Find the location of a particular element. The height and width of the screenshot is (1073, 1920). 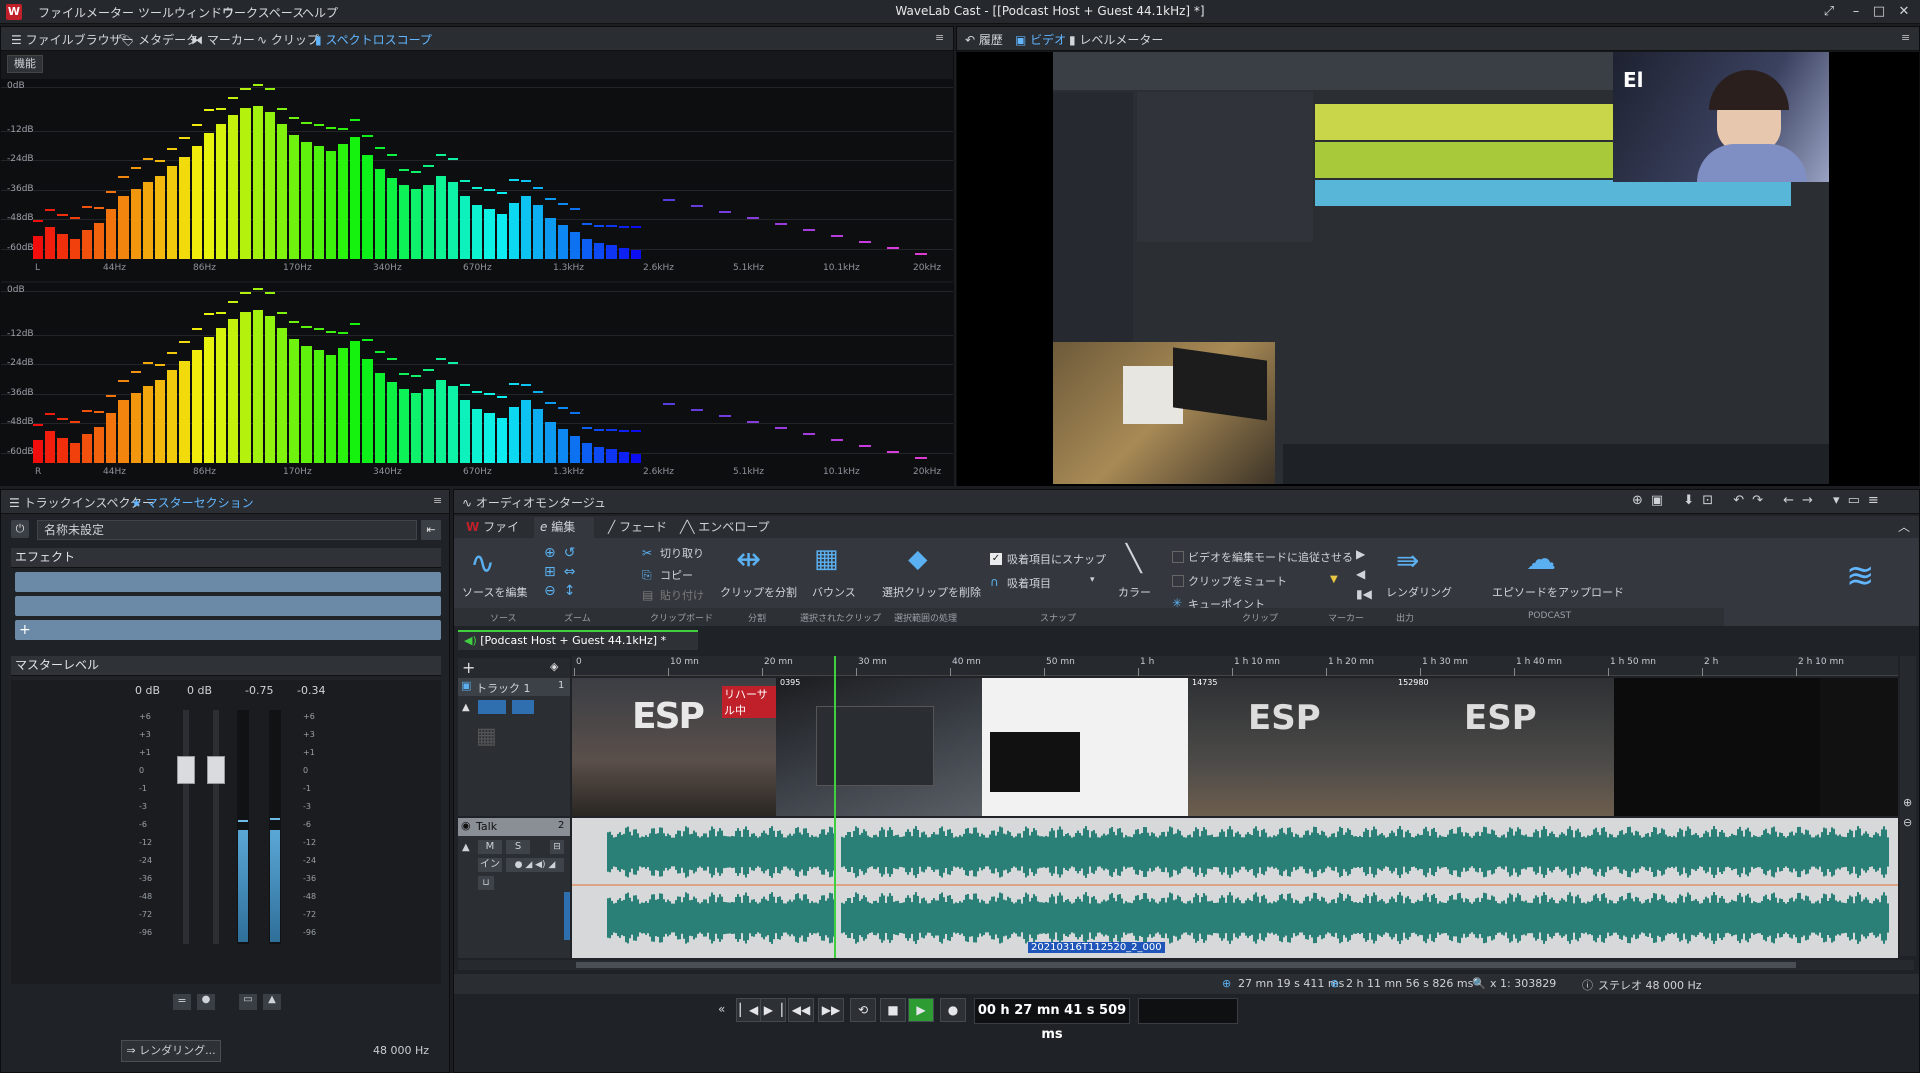

tab-metadata: 🏷 メタデータ is located at coordinates (158, 39).